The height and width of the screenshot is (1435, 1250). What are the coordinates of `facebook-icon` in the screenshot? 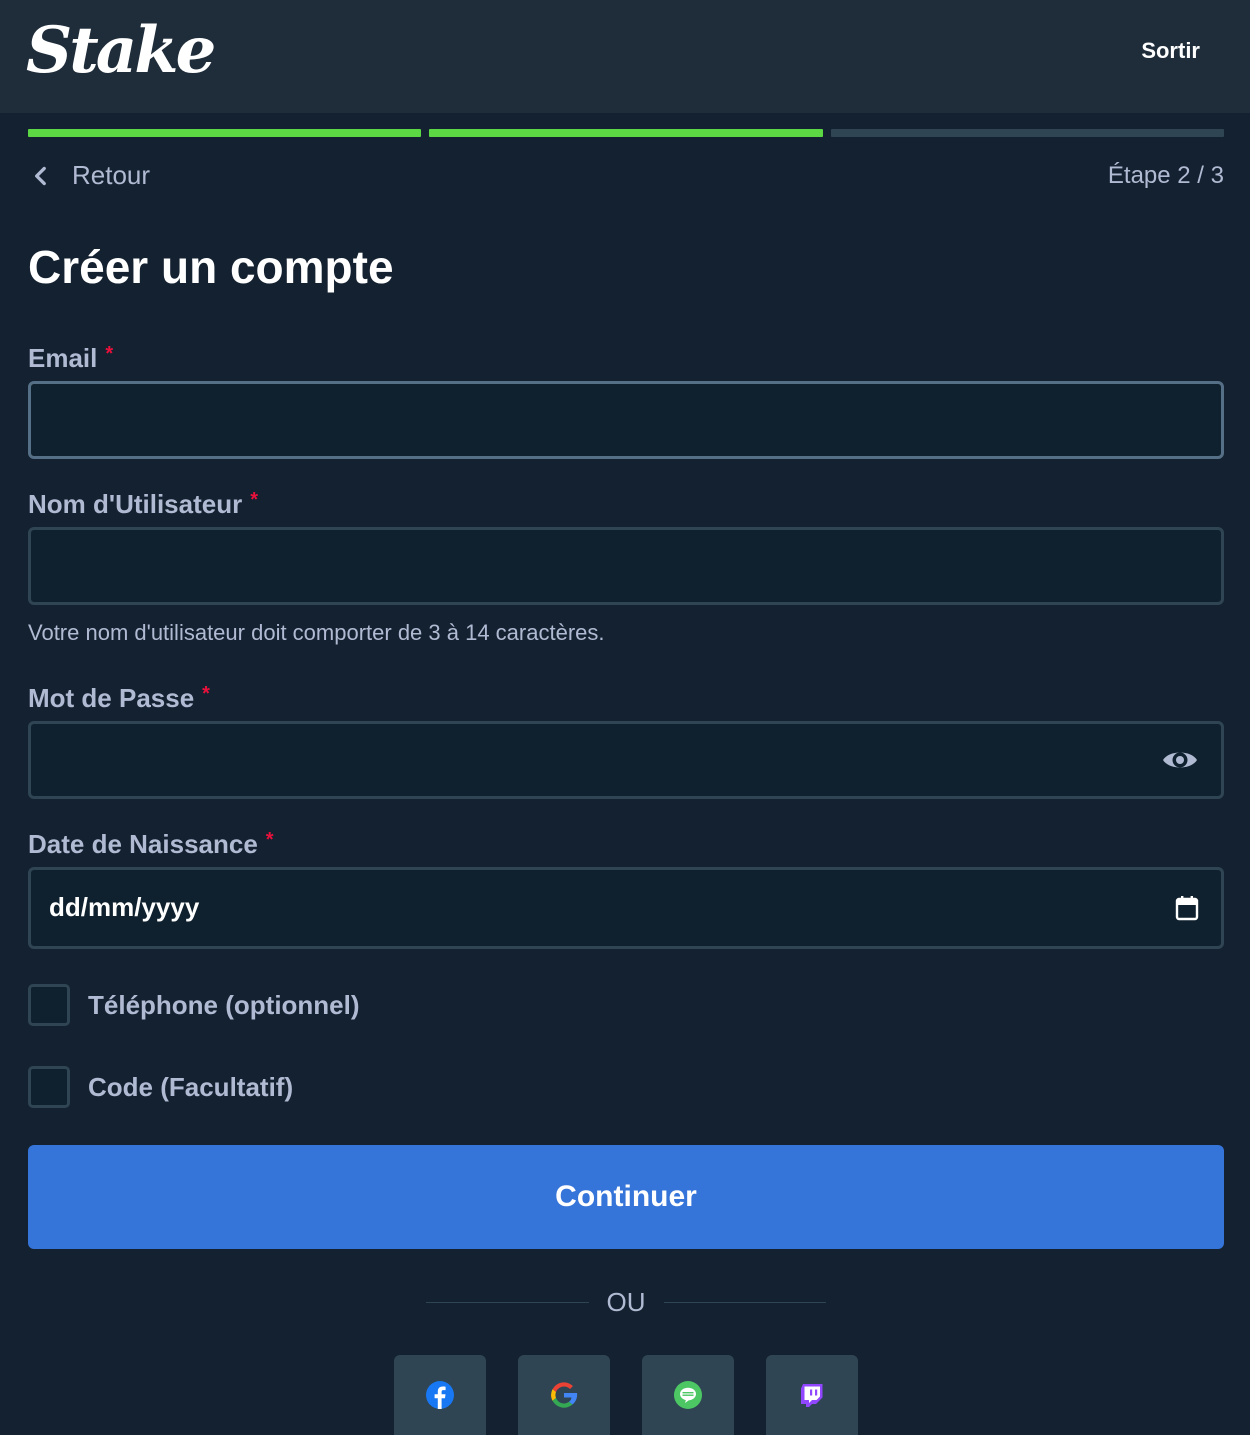 It's located at (440, 1395).